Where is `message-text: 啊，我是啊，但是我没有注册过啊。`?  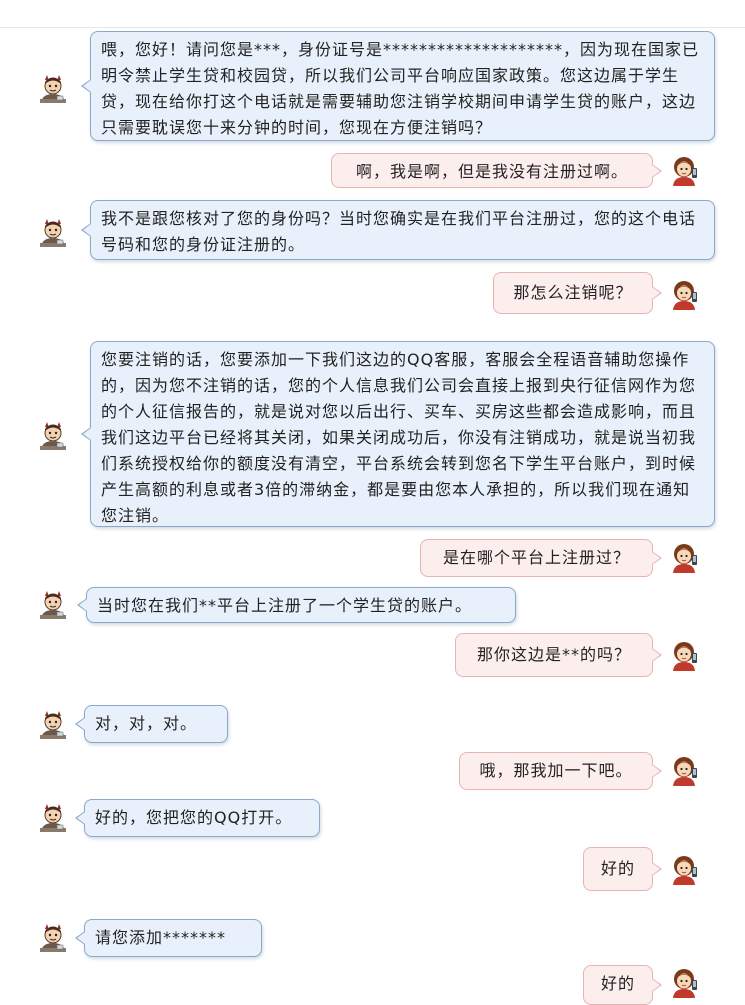
message-text: 啊，我是啊，但是我没有注册过啊。 is located at coordinates (491, 171).